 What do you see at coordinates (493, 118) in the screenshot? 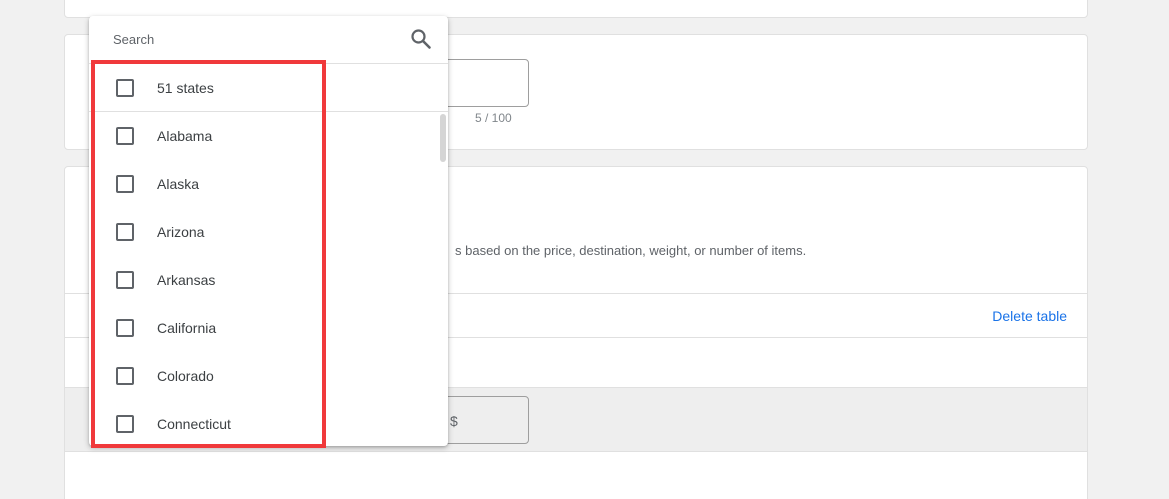
I see `character-counter: 5 / 100` at bounding box center [493, 118].